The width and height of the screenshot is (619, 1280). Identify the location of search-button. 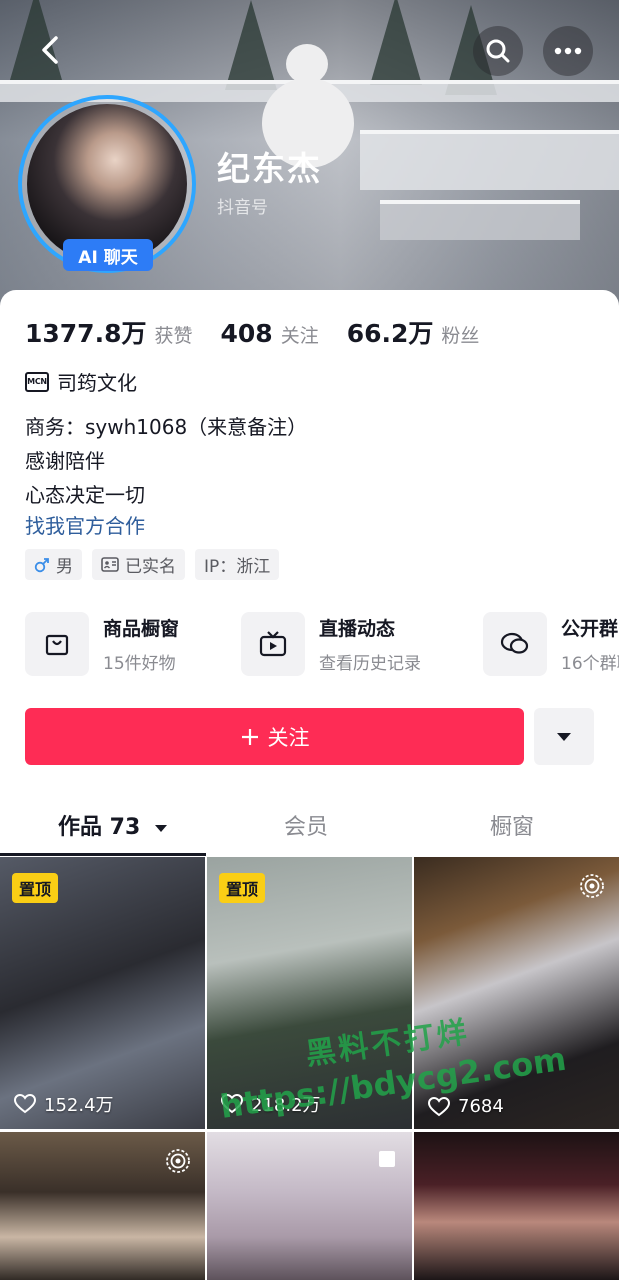
(498, 51).